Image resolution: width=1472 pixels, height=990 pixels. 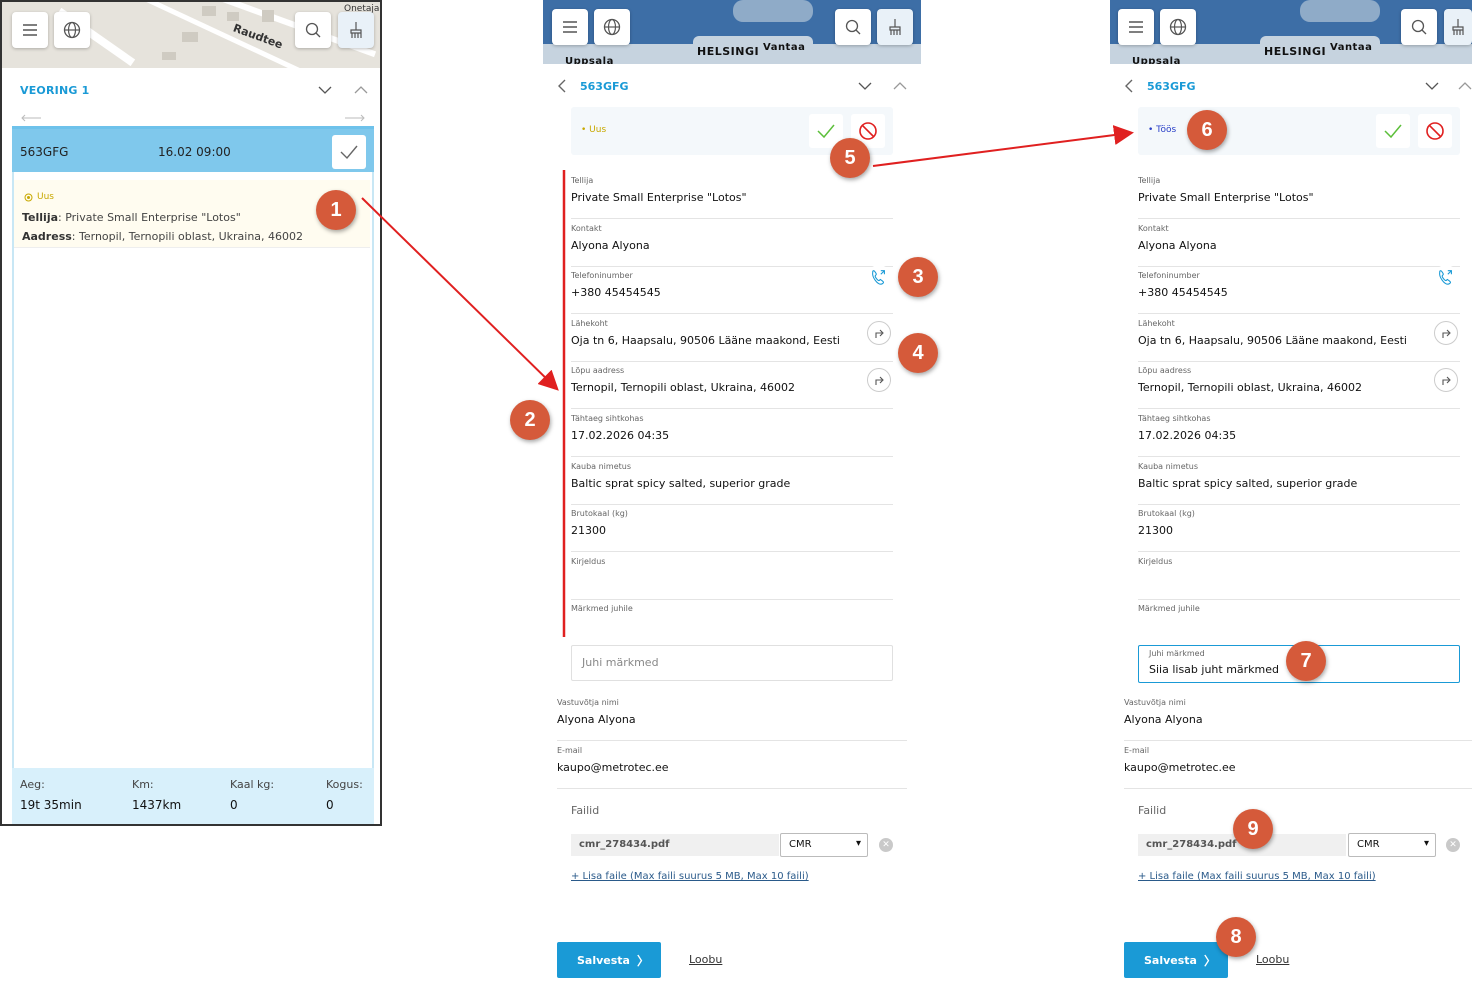 What do you see at coordinates (1351, 47) in the screenshot?
I see `map-city-label: Vantaa` at bounding box center [1351, 47].